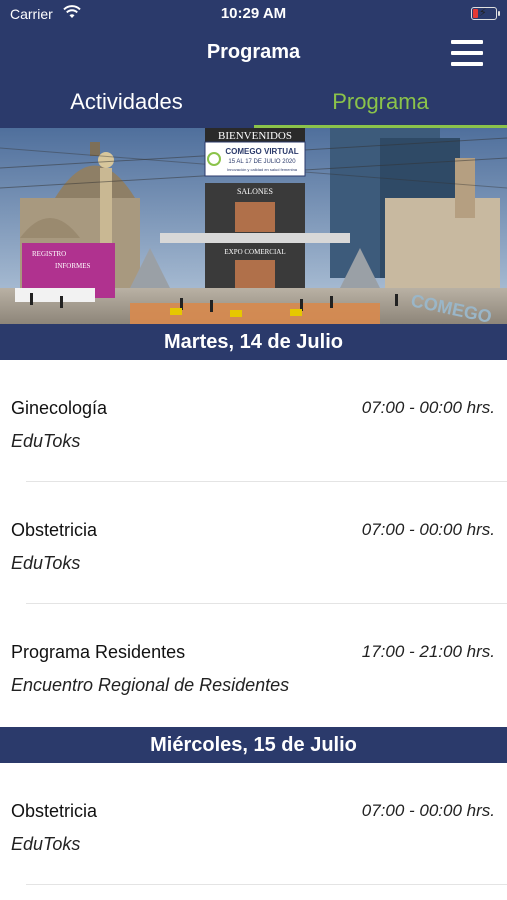 The width and height of the screenshot is (507, 900). What do you see at coordinates (255, 136) in the screenshot?
I see `banner-welcome-text: BIENVENIDOS` at bounding box center [255, 136].